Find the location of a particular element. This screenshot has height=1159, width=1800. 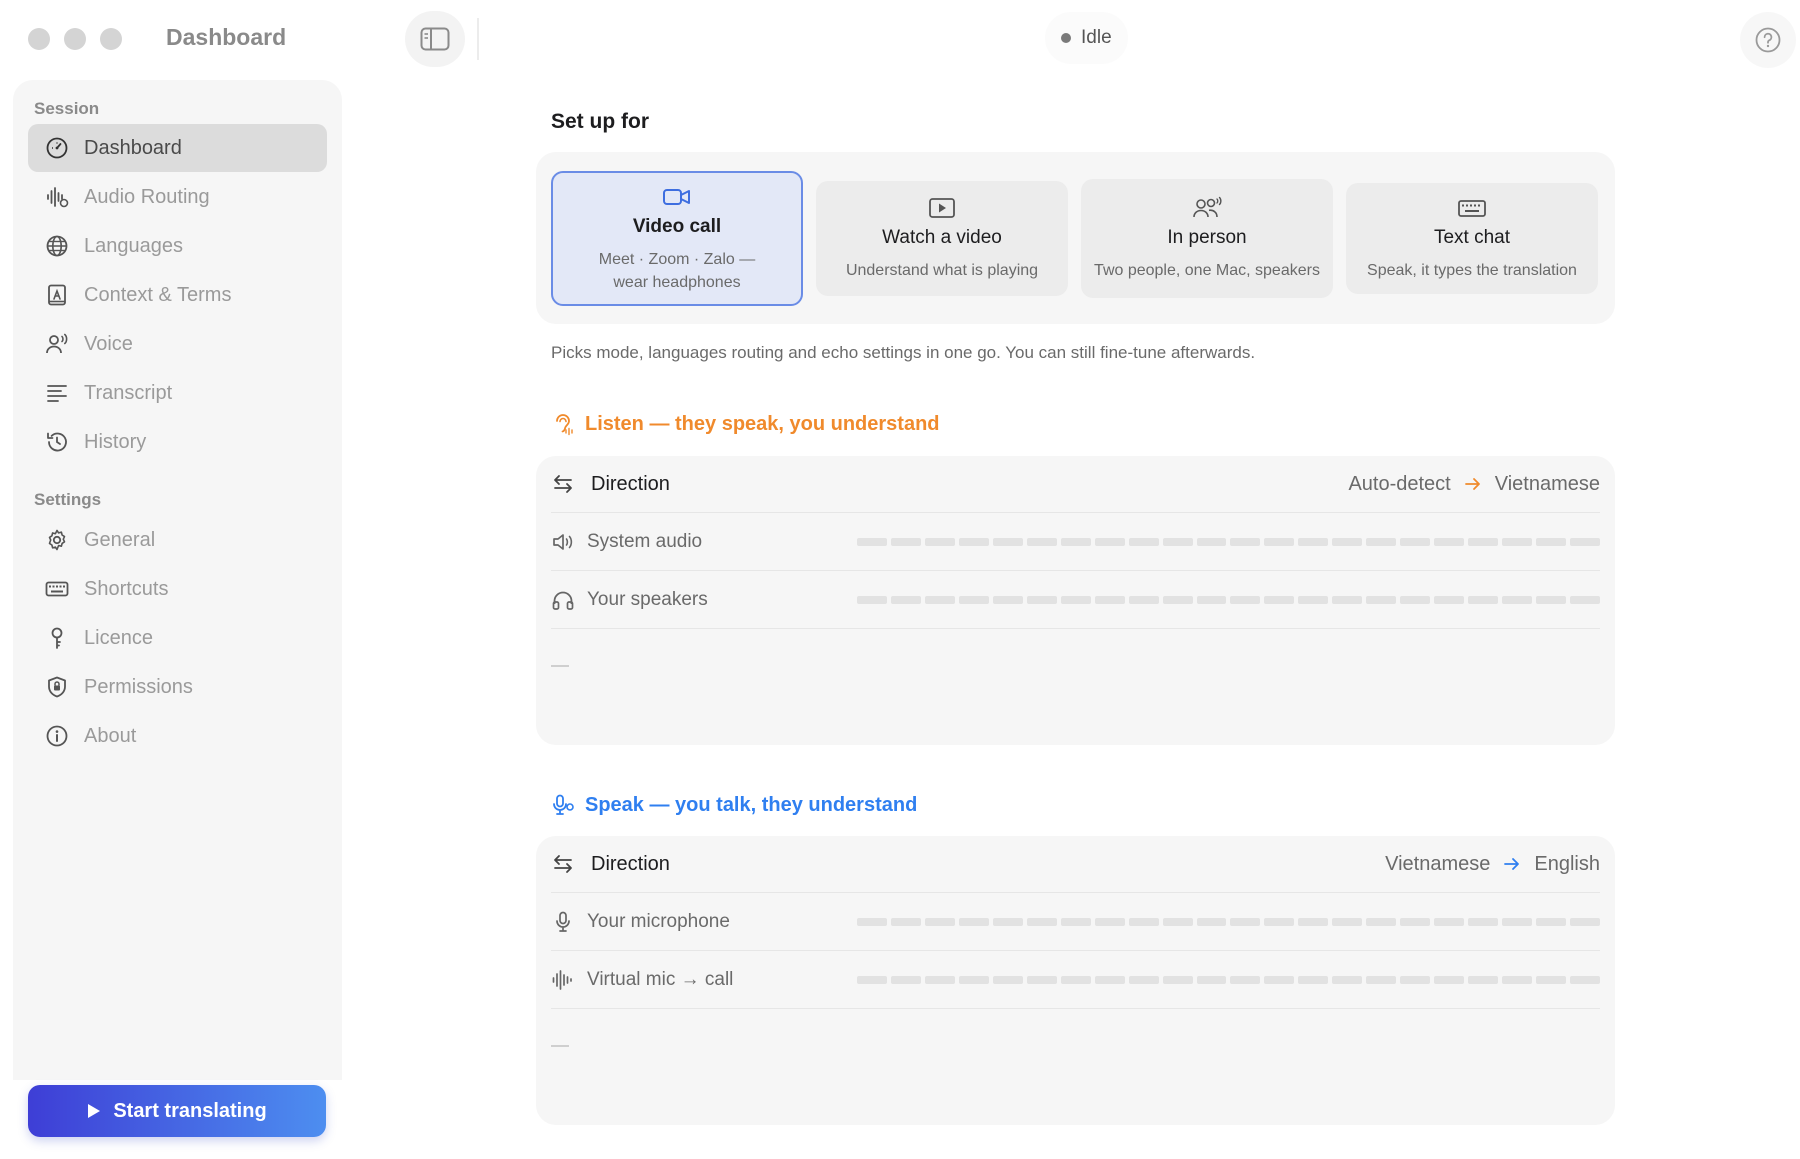

microphone-voice-icon is located at coordinates (563, 804).